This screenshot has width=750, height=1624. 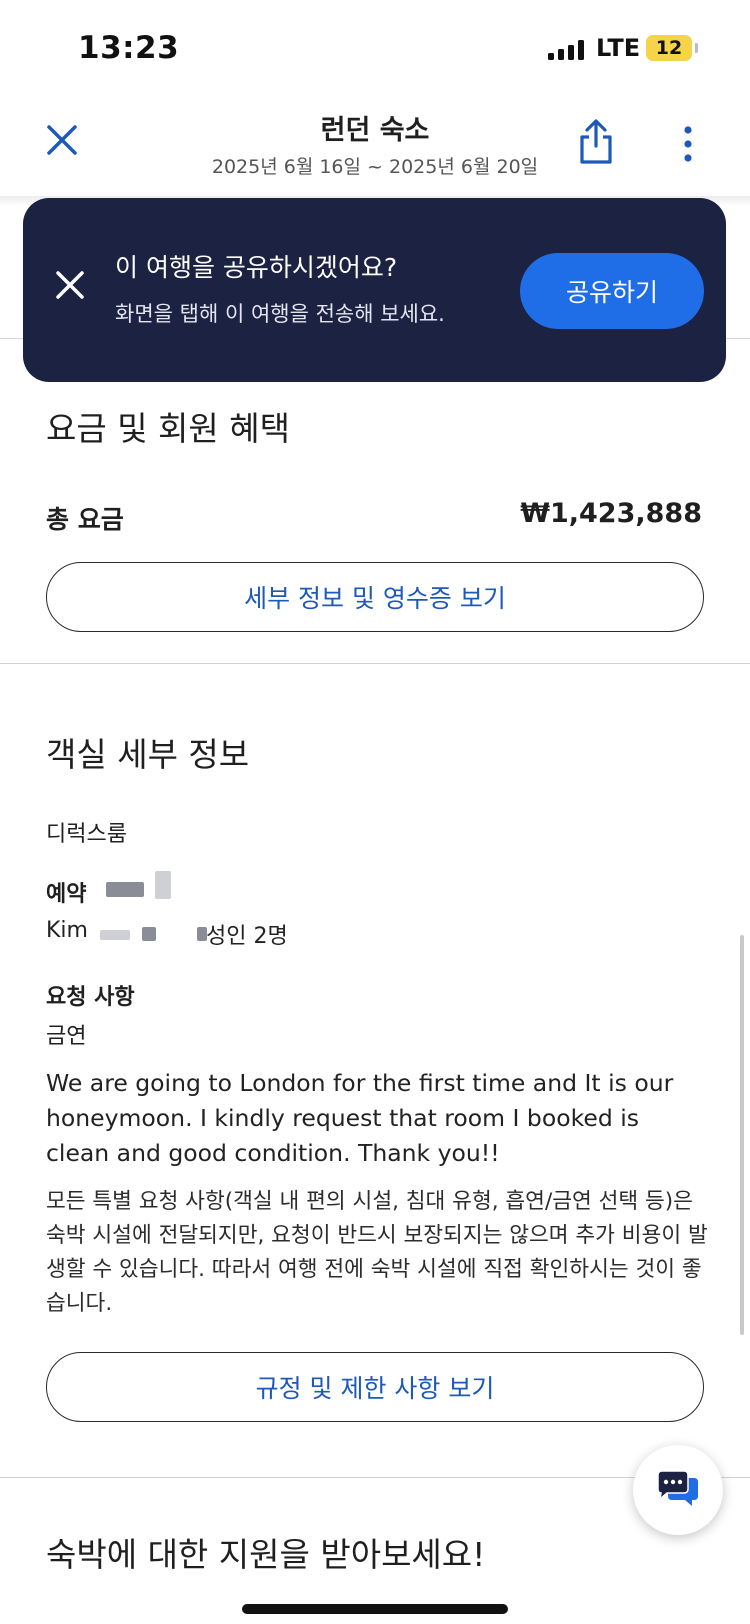 I want to click on page-title: 런던 숙소, so click(x=375, y=130).